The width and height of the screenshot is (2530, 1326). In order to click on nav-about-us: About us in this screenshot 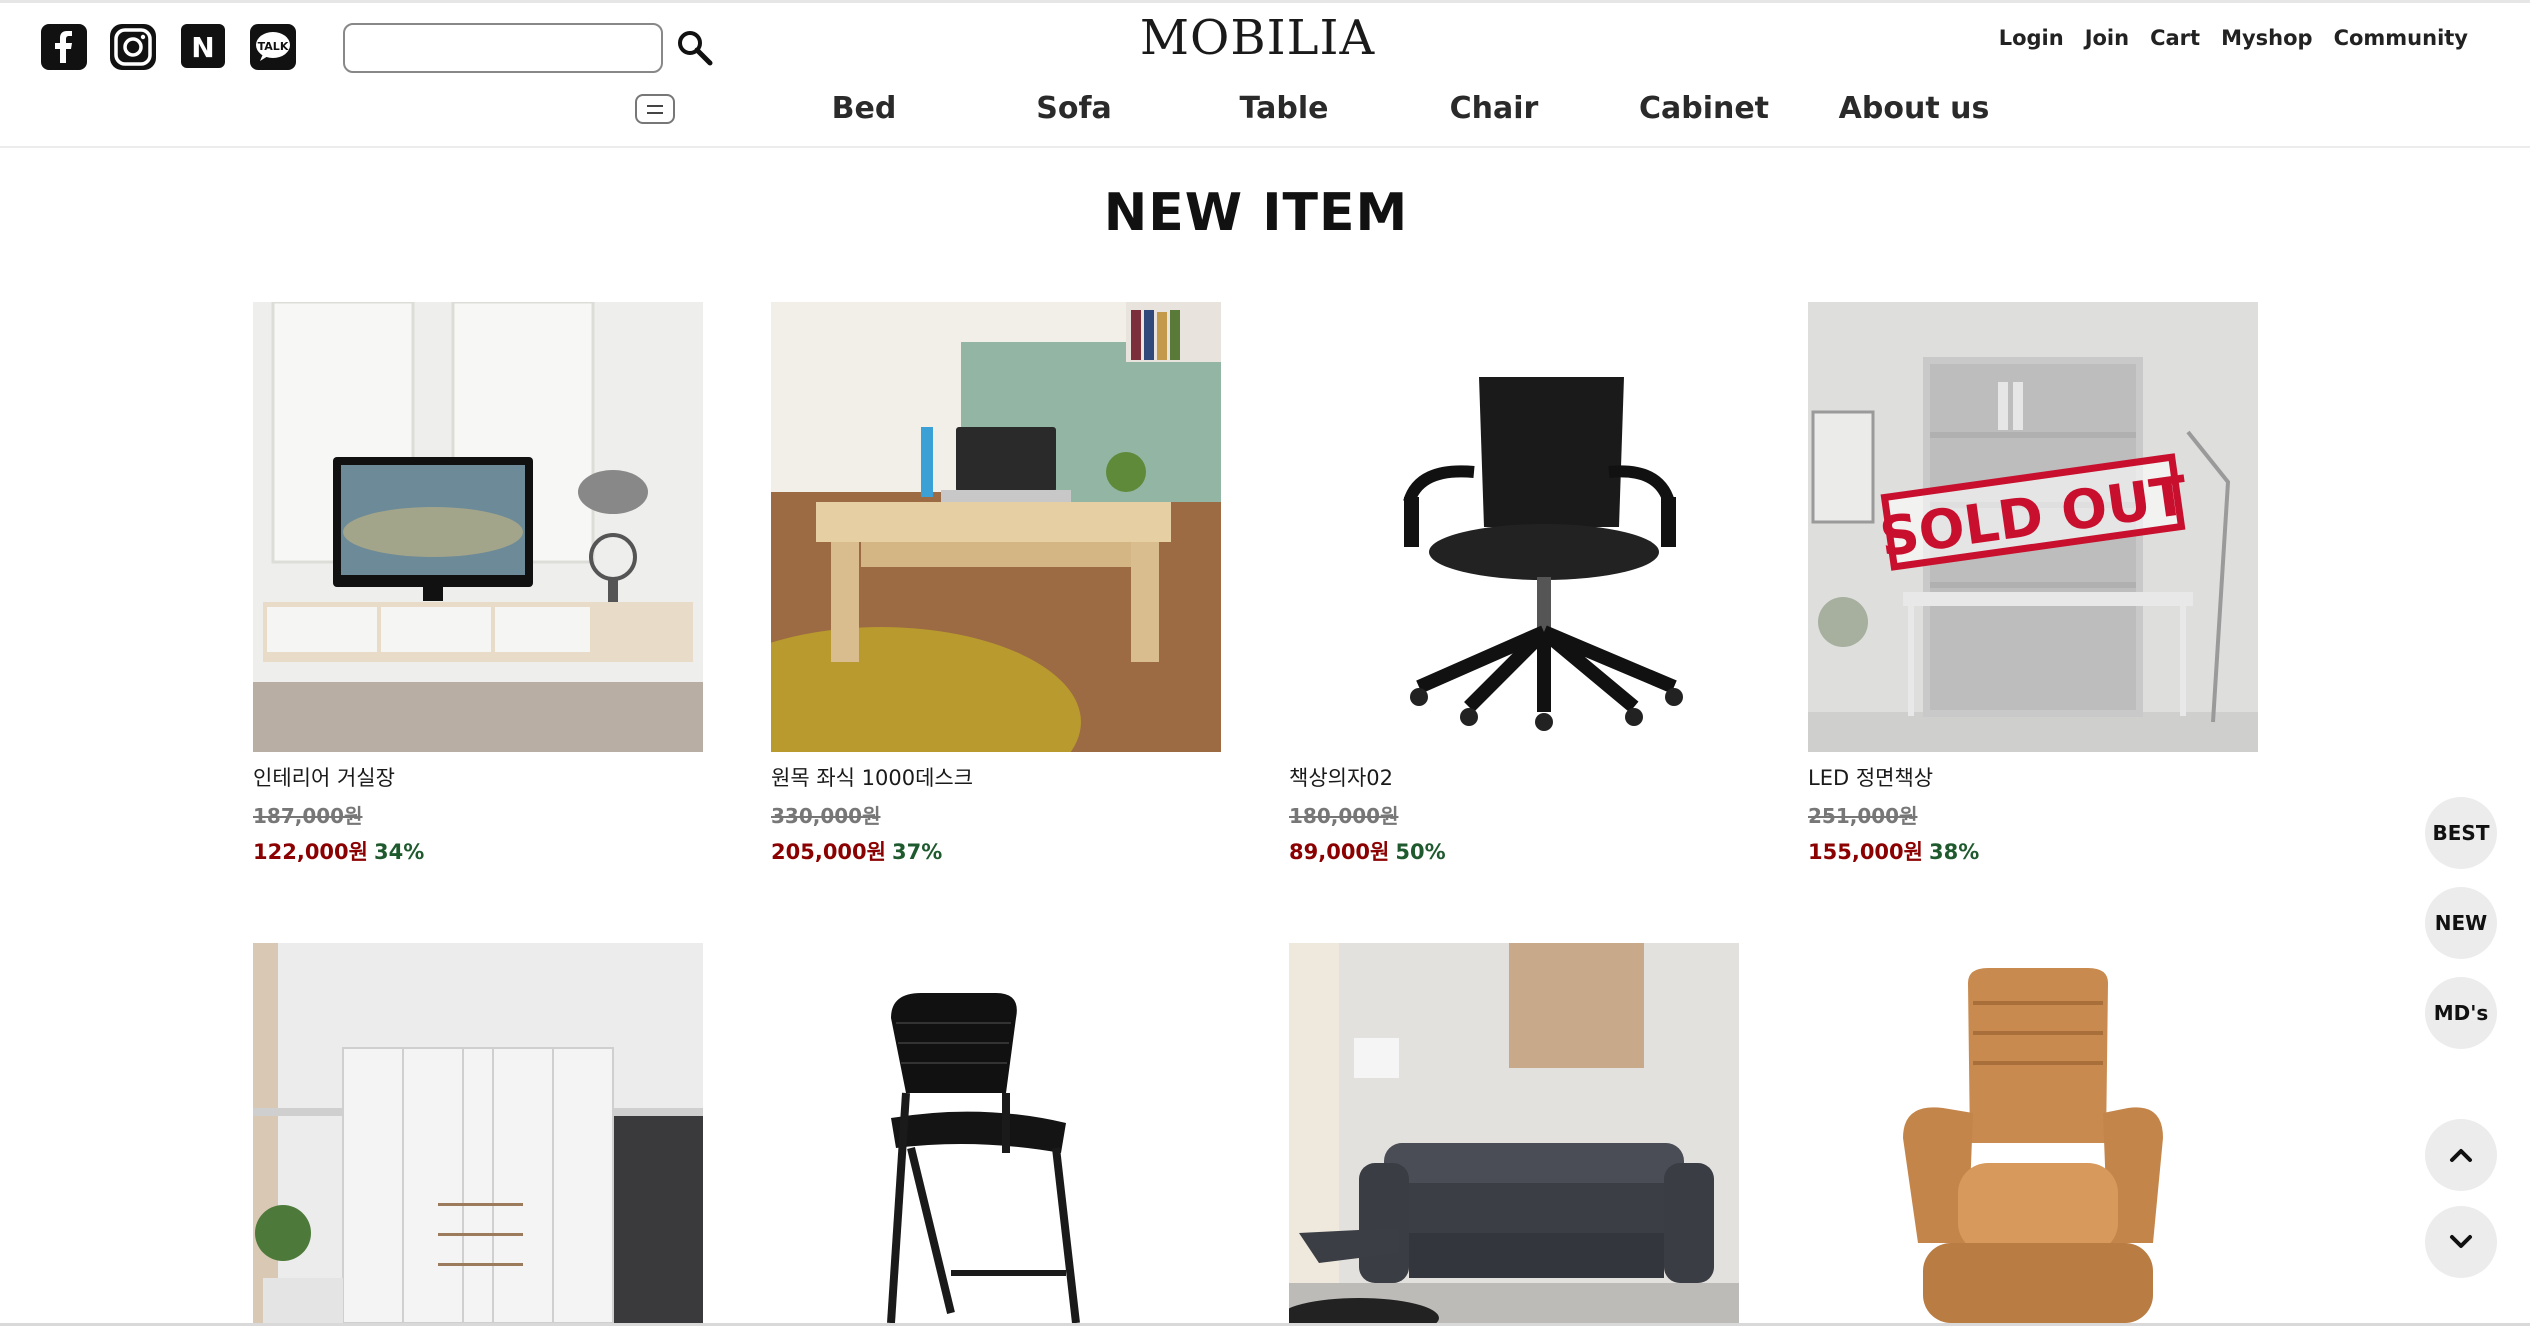, I will do `click(1914, 108)`.